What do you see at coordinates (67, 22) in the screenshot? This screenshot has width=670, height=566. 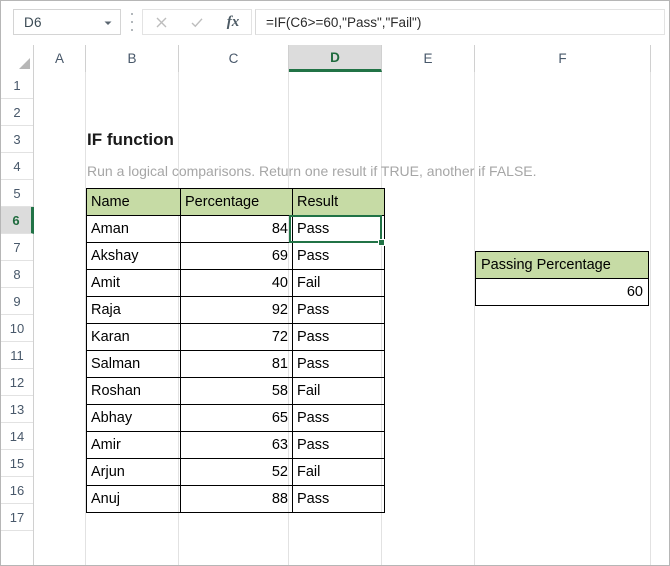 I see `name-box: D6` at bounding box center [67, 22].